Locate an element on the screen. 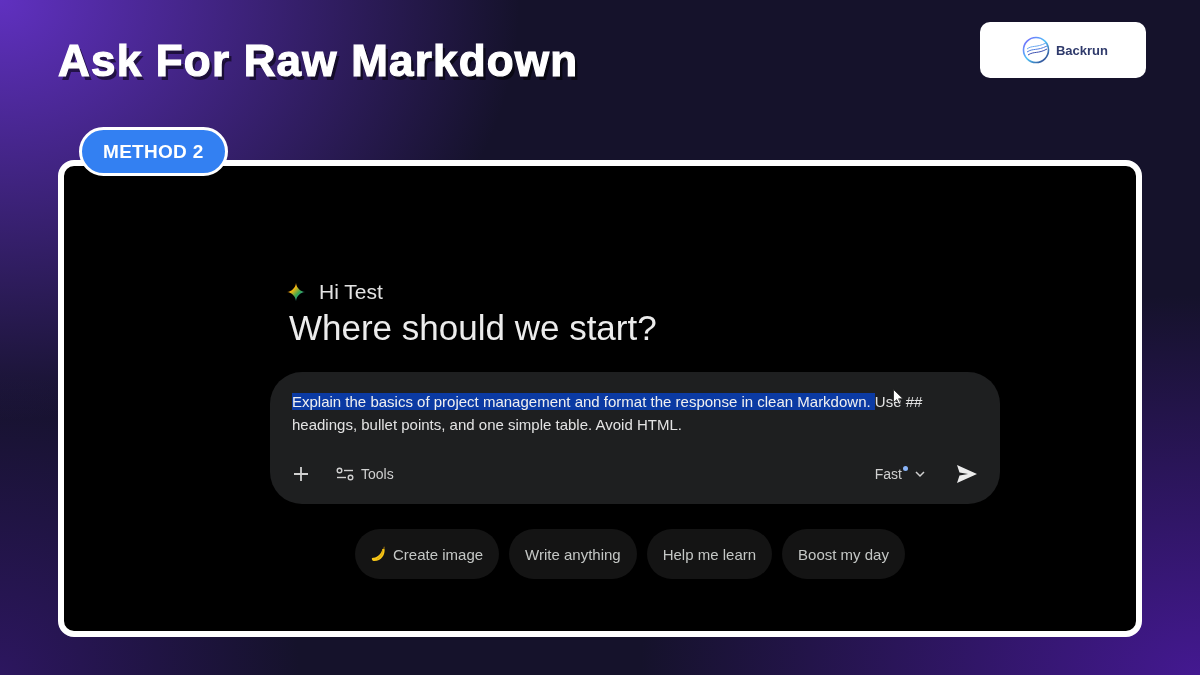 Image resolution: width=1200 pixels, height=675 pixels. method-badge: METHOD 2 is located at coordinates (153, 151).